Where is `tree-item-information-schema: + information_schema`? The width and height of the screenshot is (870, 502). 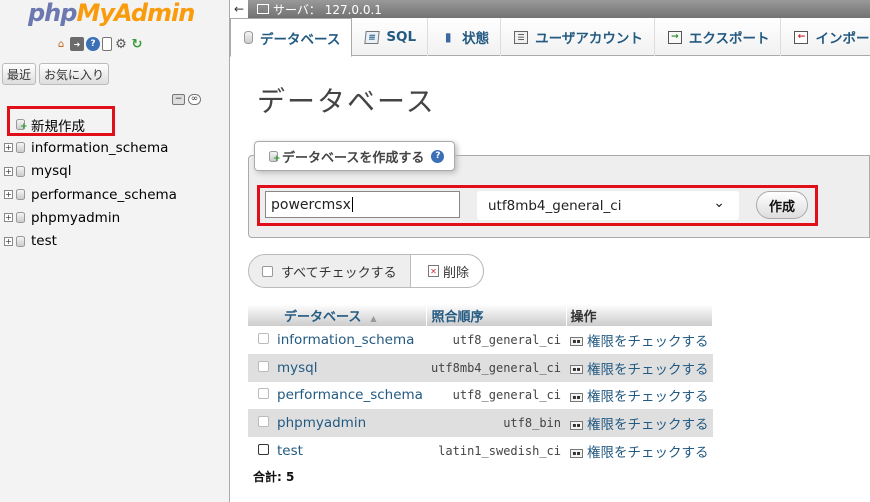 tree-item-information-schema: + information_schema is located at coordinates (114, 147).